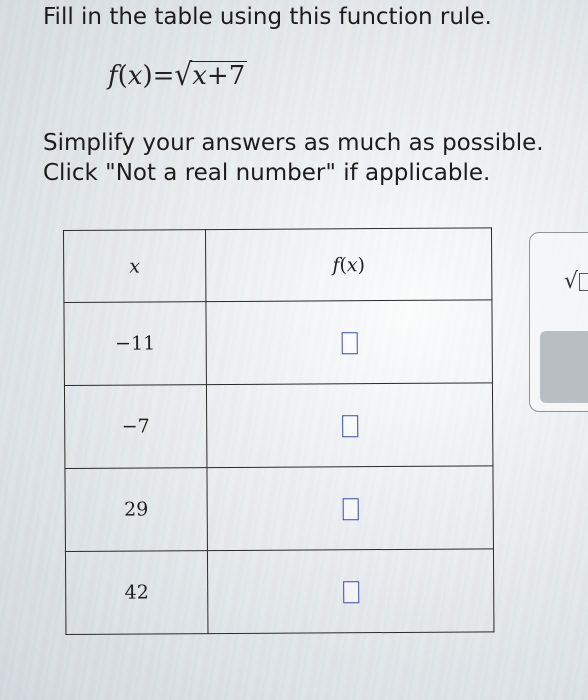 The image size is (588, 700). I want to click on x-value-cell: −7, so click(135, 426).